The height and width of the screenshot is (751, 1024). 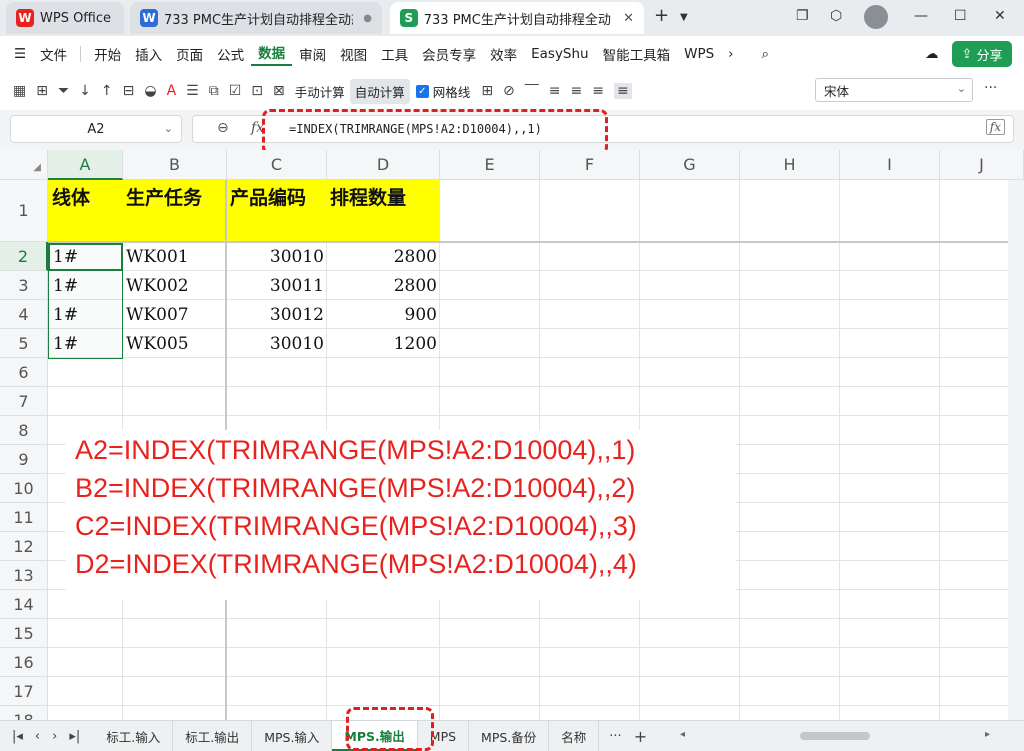 I want to click on font-color-icon: A, so click(x=172, y=91).